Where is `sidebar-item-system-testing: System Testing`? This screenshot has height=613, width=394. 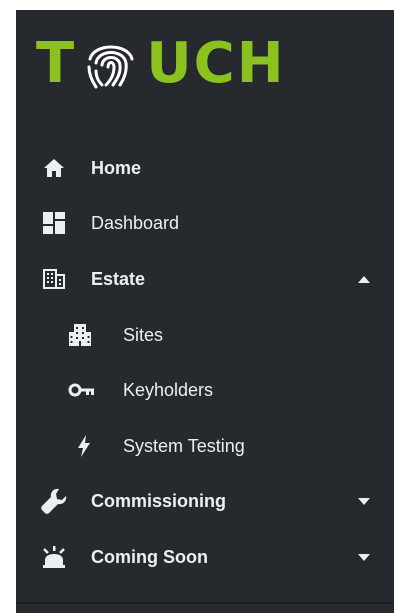
sidebar-item-system-testing: System Testing is located at coordinates (205, 446).